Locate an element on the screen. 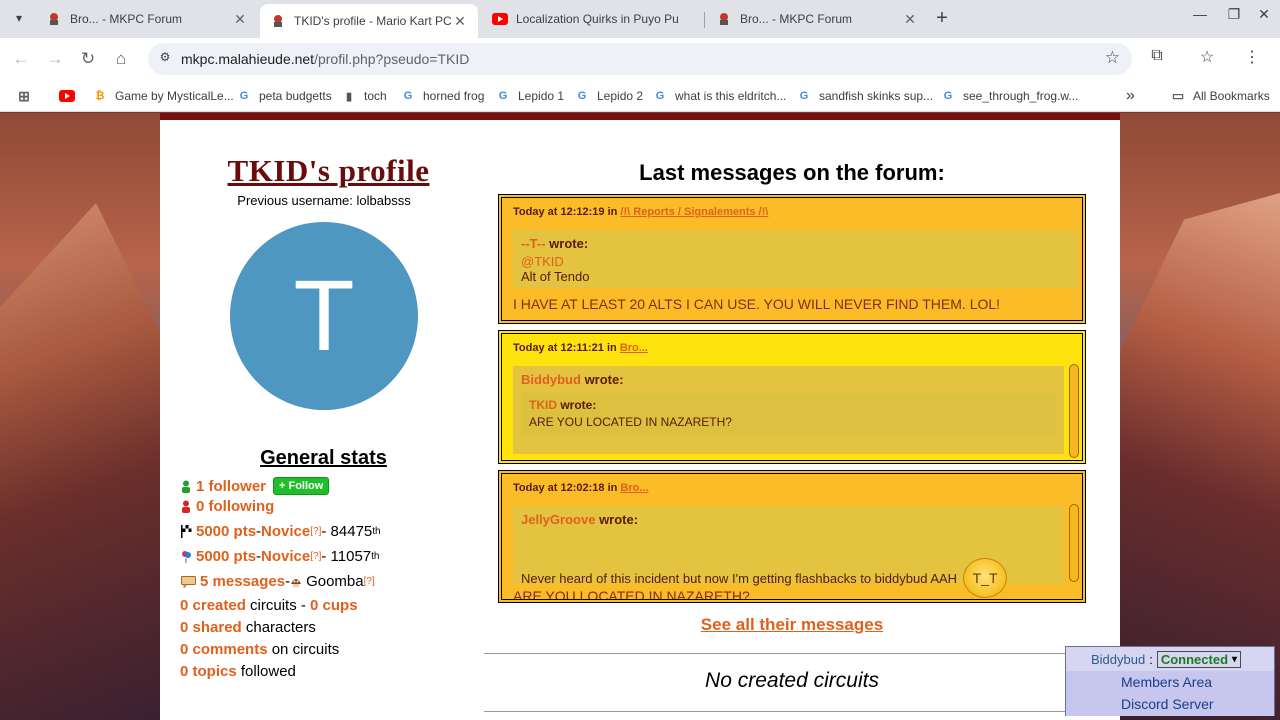 The image size is (1280, 720). site-info-icon: ⚙ is located at coordinates (165, 59).